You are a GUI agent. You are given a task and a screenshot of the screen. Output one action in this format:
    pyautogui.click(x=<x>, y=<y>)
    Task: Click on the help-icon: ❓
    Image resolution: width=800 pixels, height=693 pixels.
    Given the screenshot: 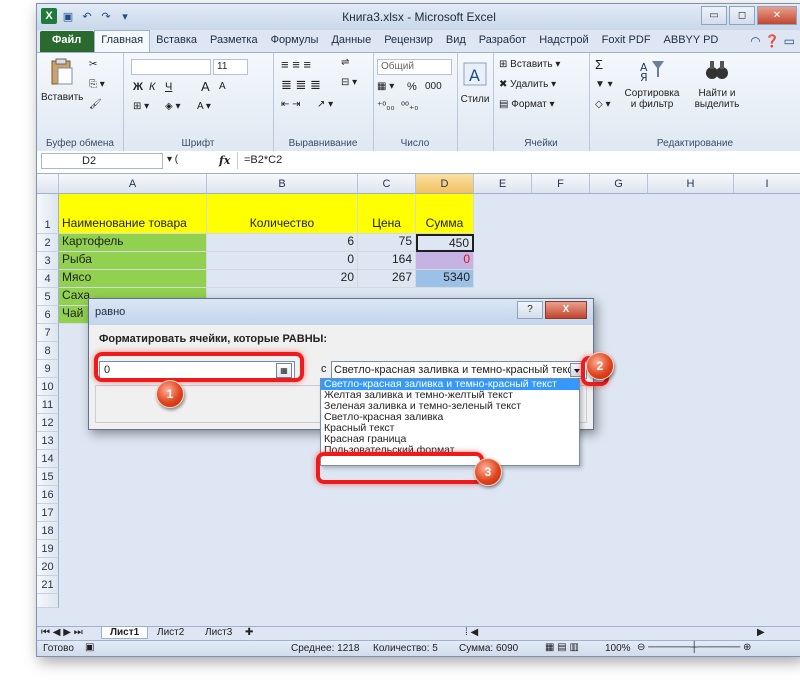 What is the action you would take?
    pyautogui.click(x=772, y=41)
    